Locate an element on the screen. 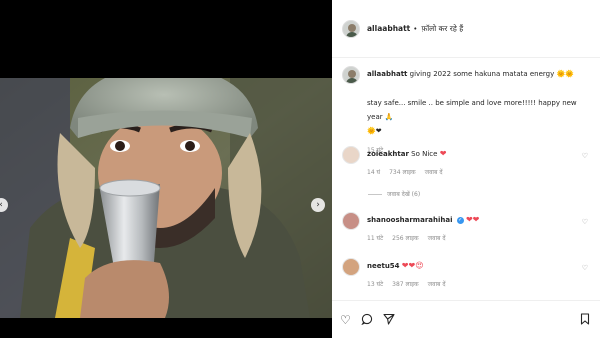 The width and height of the screenshot is (600, 338). following-label: फ़ॉलो कर रहे हैं is located at coordinates (442, 29).